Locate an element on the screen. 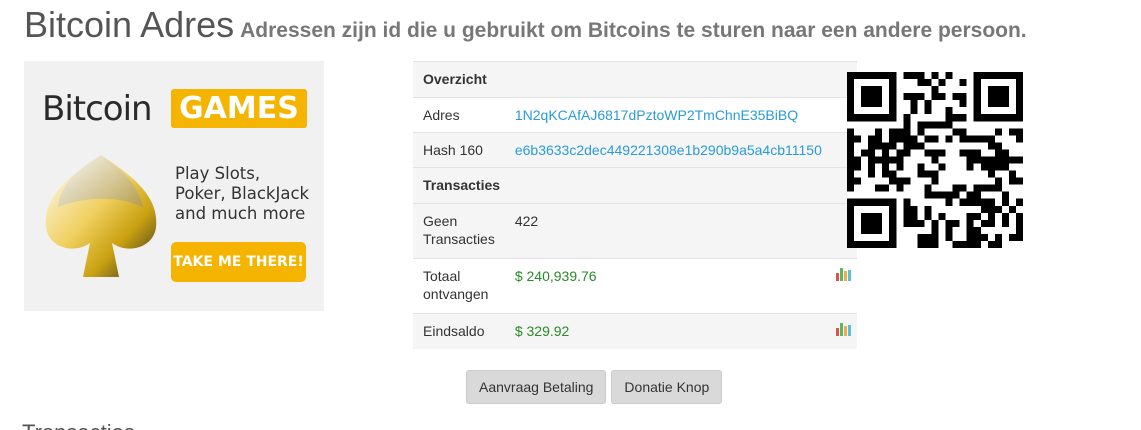 The width and height of the screenshot is (1141, 430). received-label: Totaal ontvangen is located at coordinates (459, 286).